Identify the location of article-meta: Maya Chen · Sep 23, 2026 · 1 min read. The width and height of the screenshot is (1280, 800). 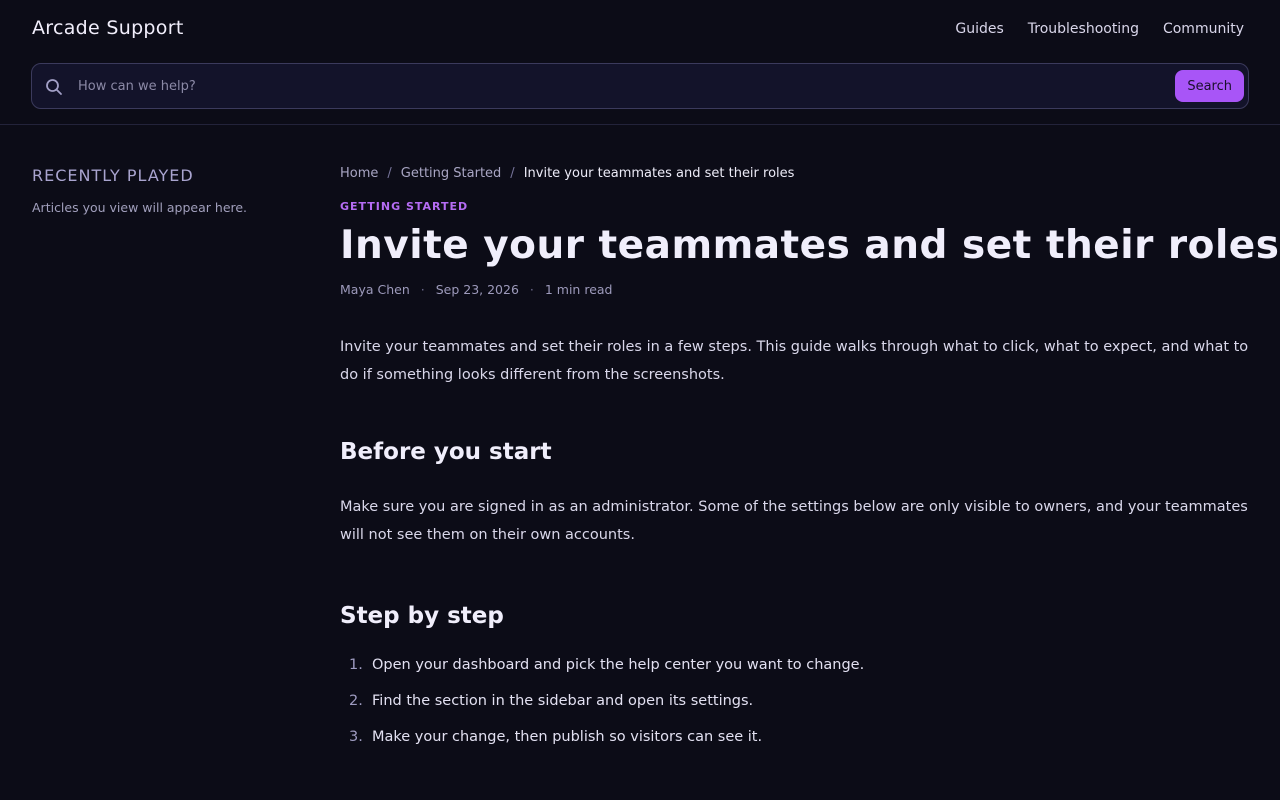
(795, 289).